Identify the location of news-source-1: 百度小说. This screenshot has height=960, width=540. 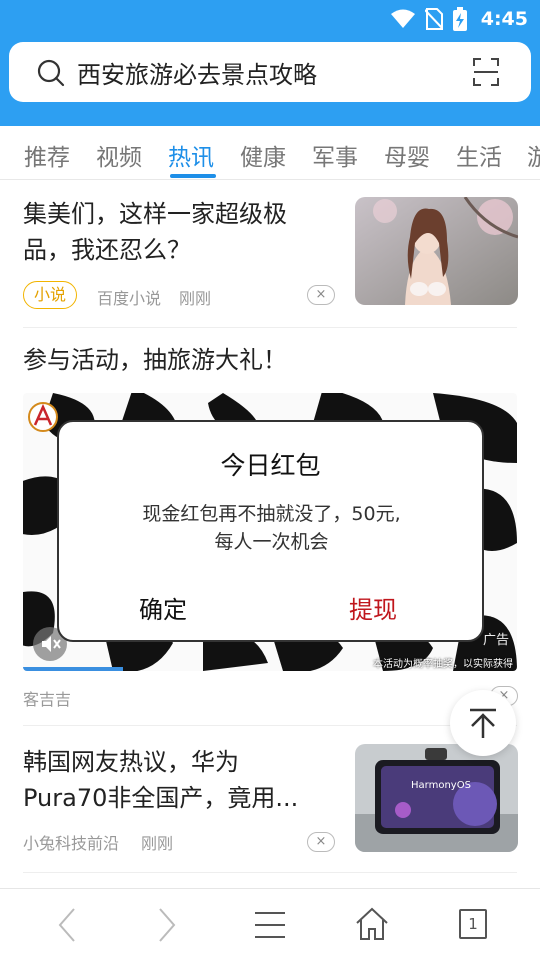
(129, 298).